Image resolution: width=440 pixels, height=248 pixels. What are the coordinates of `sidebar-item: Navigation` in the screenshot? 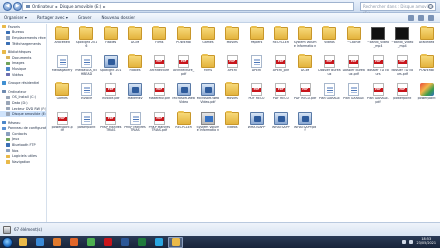 It's located at (23, 162).